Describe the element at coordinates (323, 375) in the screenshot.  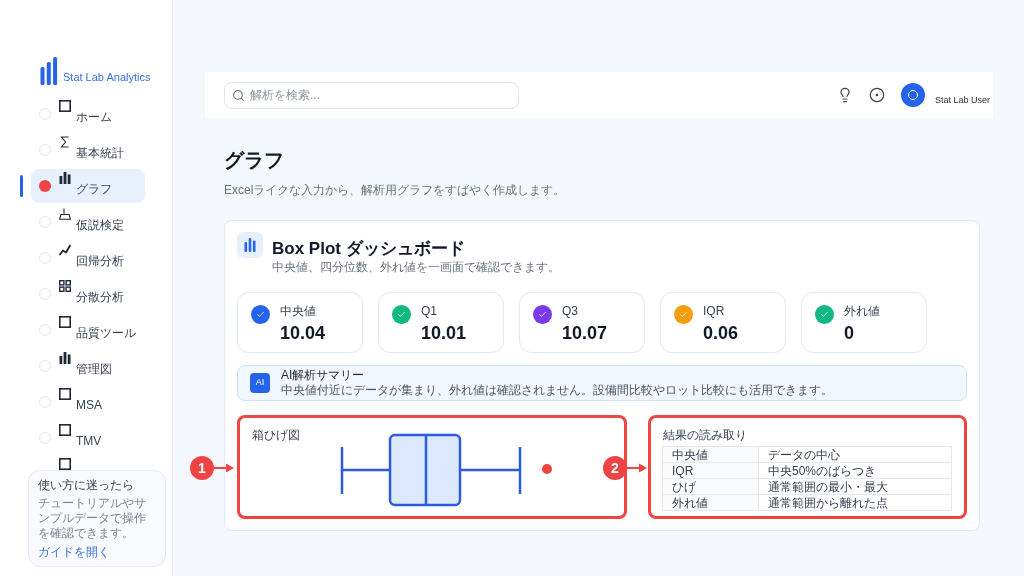
I see `summary-title: AI解析サマリー` at that location.